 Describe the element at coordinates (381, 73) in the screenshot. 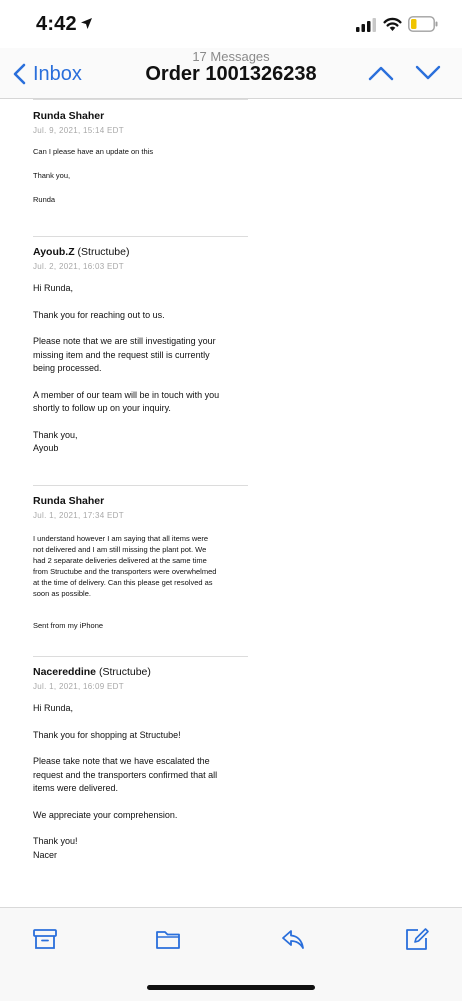

I see `previous-message-button` at that location.